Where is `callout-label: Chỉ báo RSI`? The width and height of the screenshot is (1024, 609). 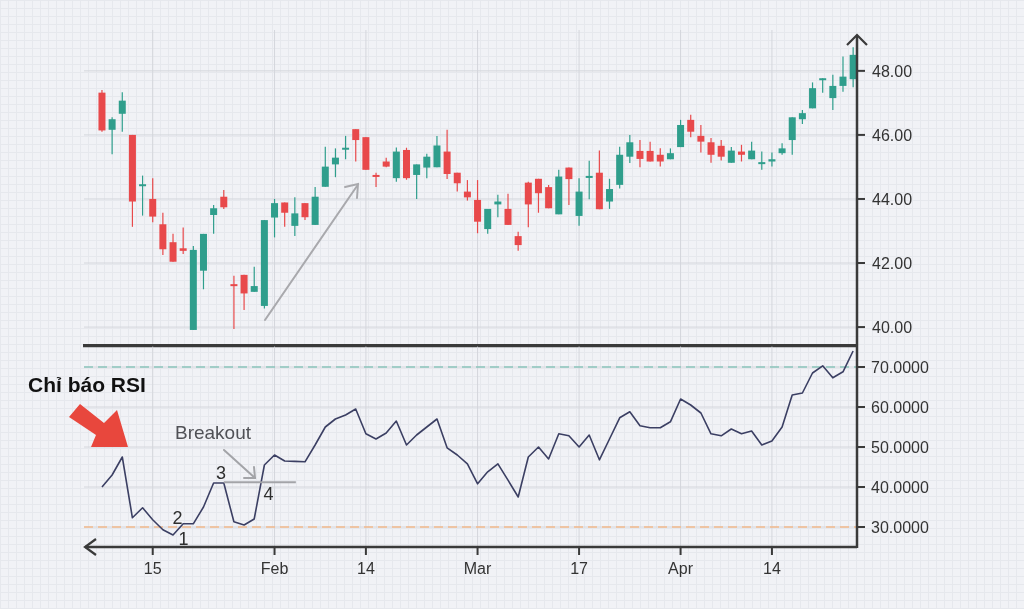
callout-label: Chỉ báo RSI is located at coordinates (87, 384).